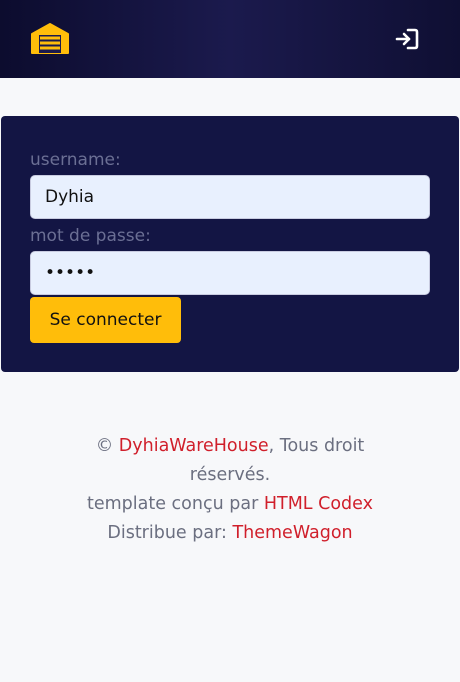 The width and height of the screenshot is (460, 682). I want to click on copyright-line: © DyhiaWareHouse, Tous droit, so click(230, 446).